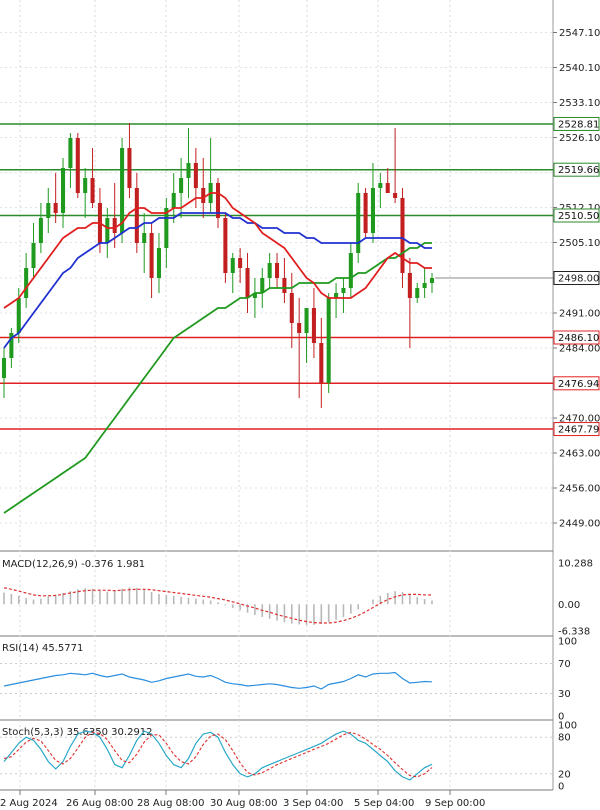 The width and height of the screenshot is (600, 810). Describe the element at coordinates (579, 243) in the screenshot. I see `price-tick-label: 2505.10` at that location.